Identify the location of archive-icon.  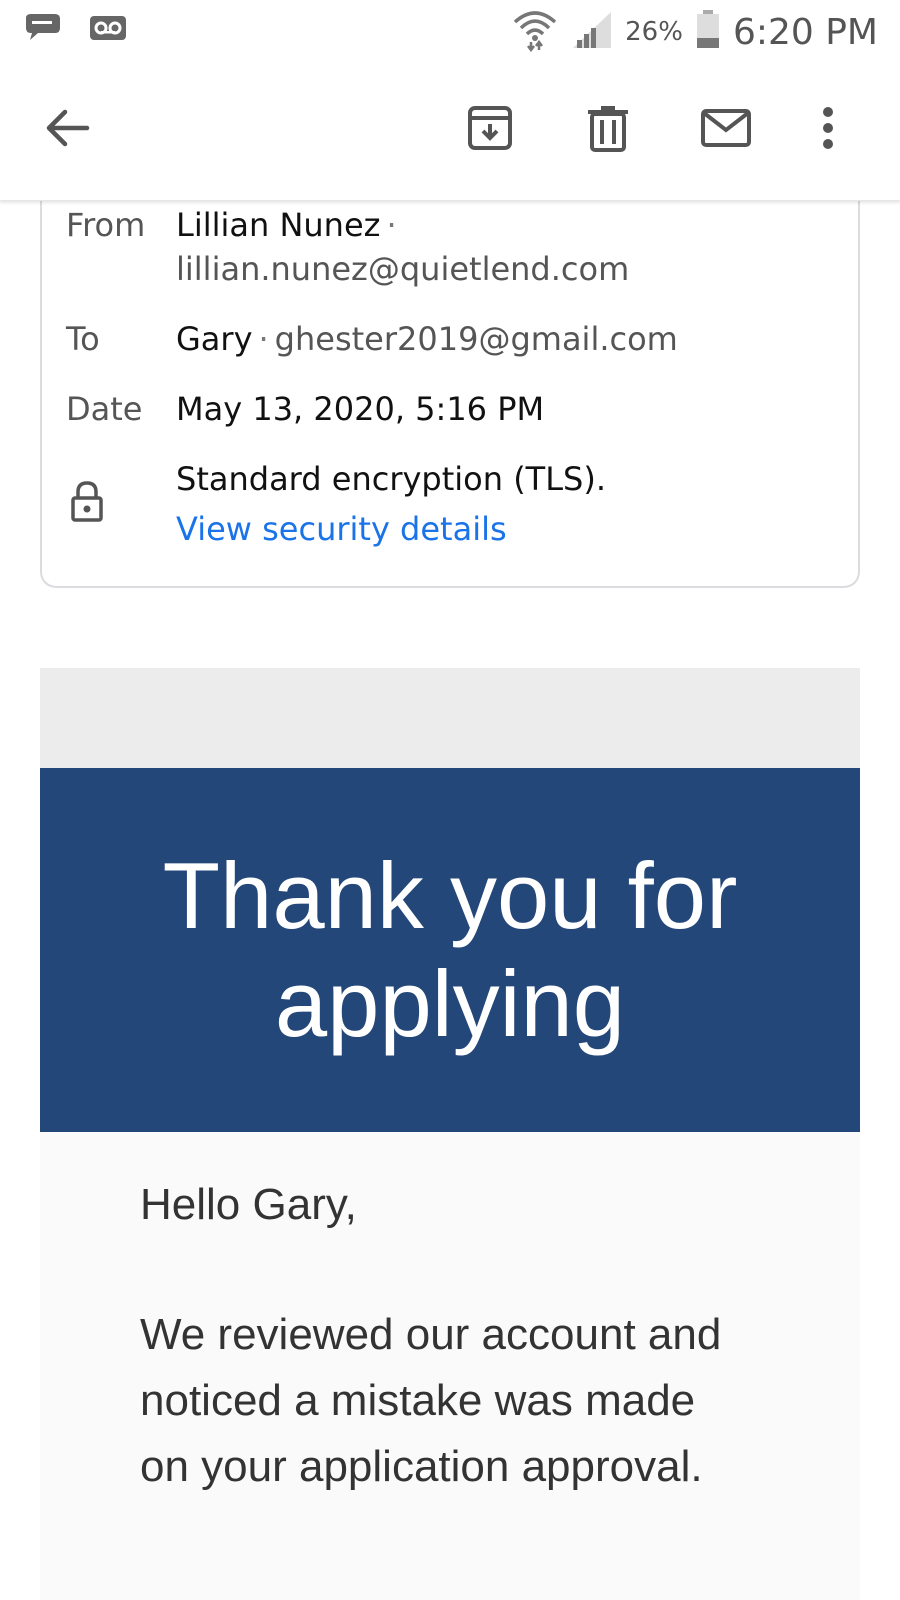
(490, 130).